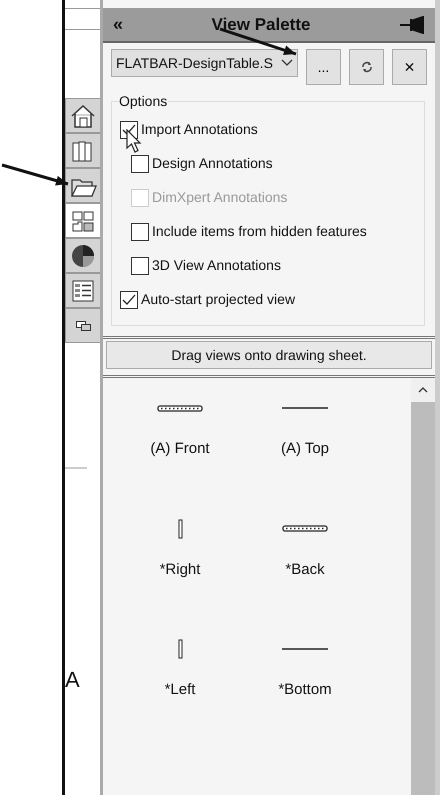  Describe the element at coordinates (259, 231) in the screenshot. I see `checkbox-label: Include items from hidden features` at that location.